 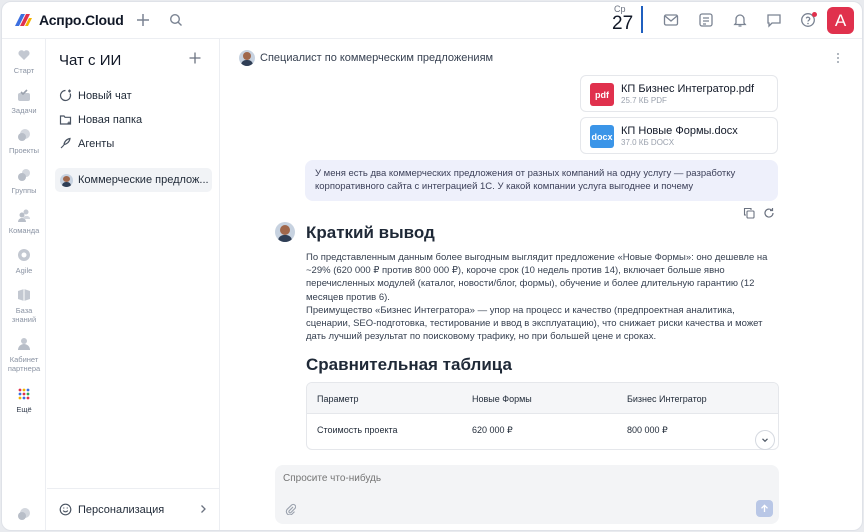 I want to click on team-icon, so click(x=24, y=215).